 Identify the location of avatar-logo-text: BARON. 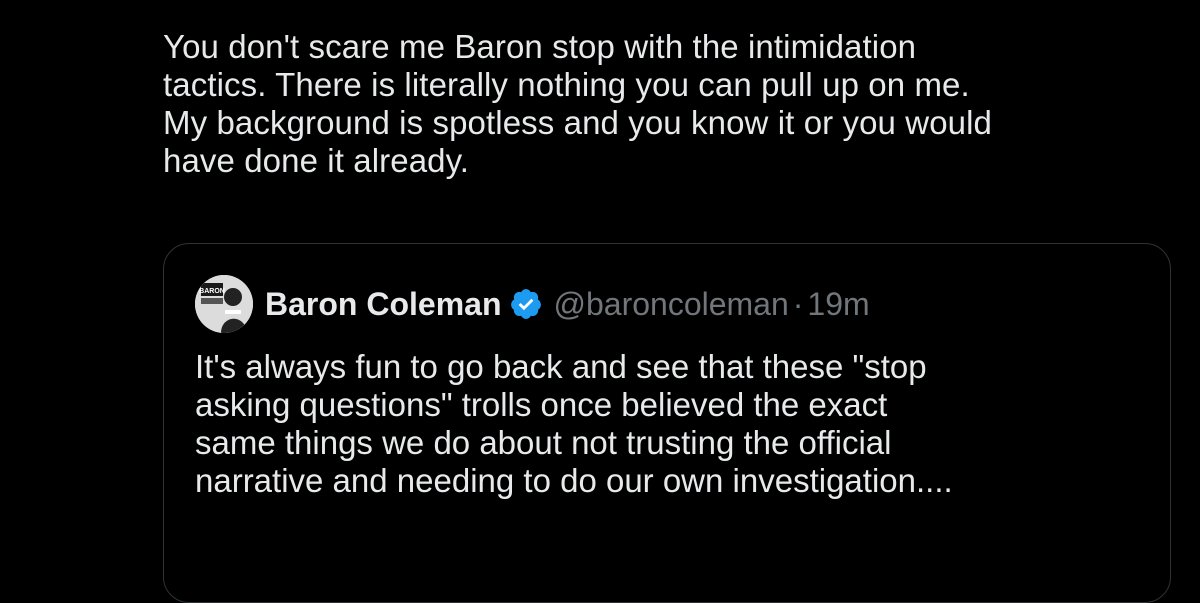
(212, 291).